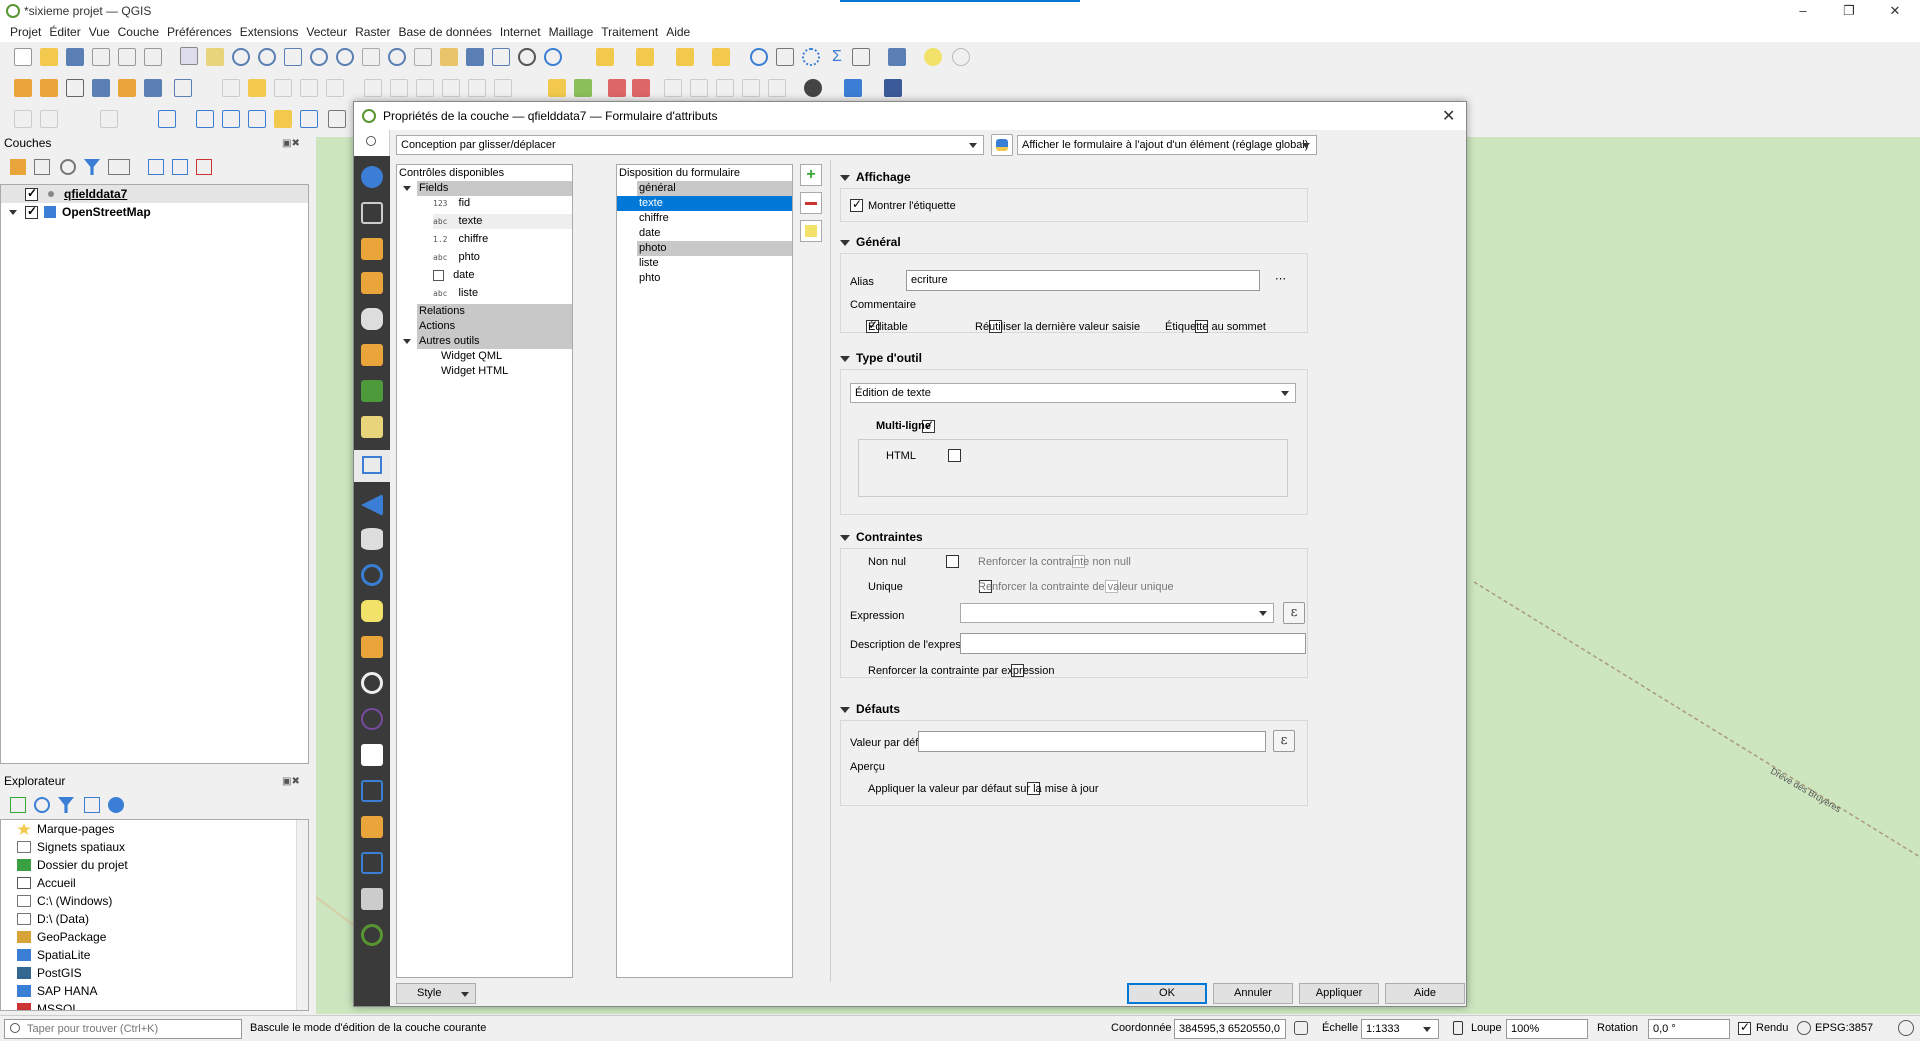 Image resolution: width=1920 pixels, height=1041 pixels. I want to click on add-feature-icon, so click(309, 88).